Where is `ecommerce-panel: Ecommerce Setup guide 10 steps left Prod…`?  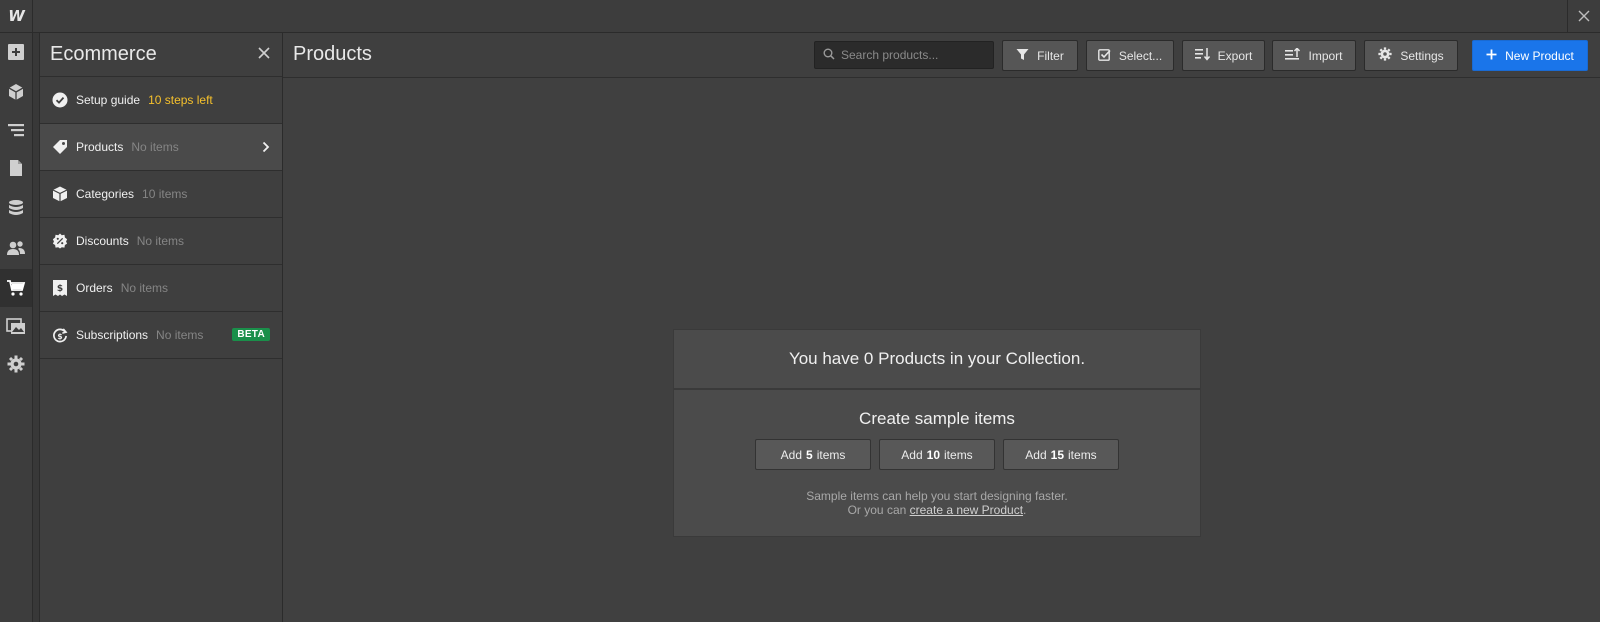
ecommerce-panel: Ecommerce Setup guide 10 steps left Prod… is located at coordinates (161, 327).